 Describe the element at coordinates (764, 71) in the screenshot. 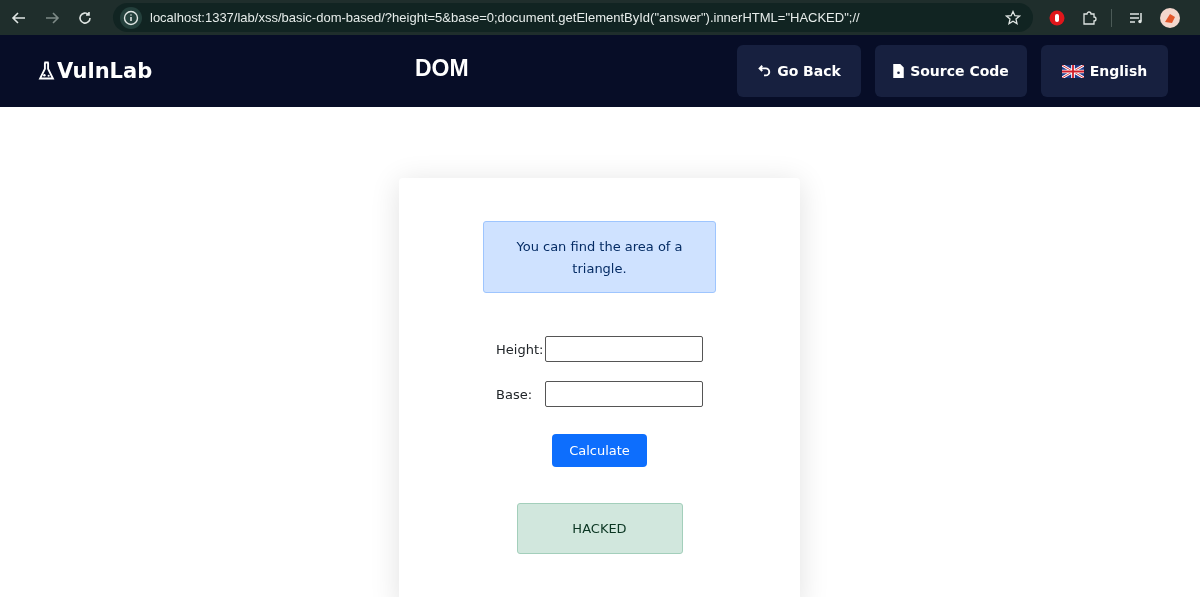

I see `undo-arrow-icon` at that location.